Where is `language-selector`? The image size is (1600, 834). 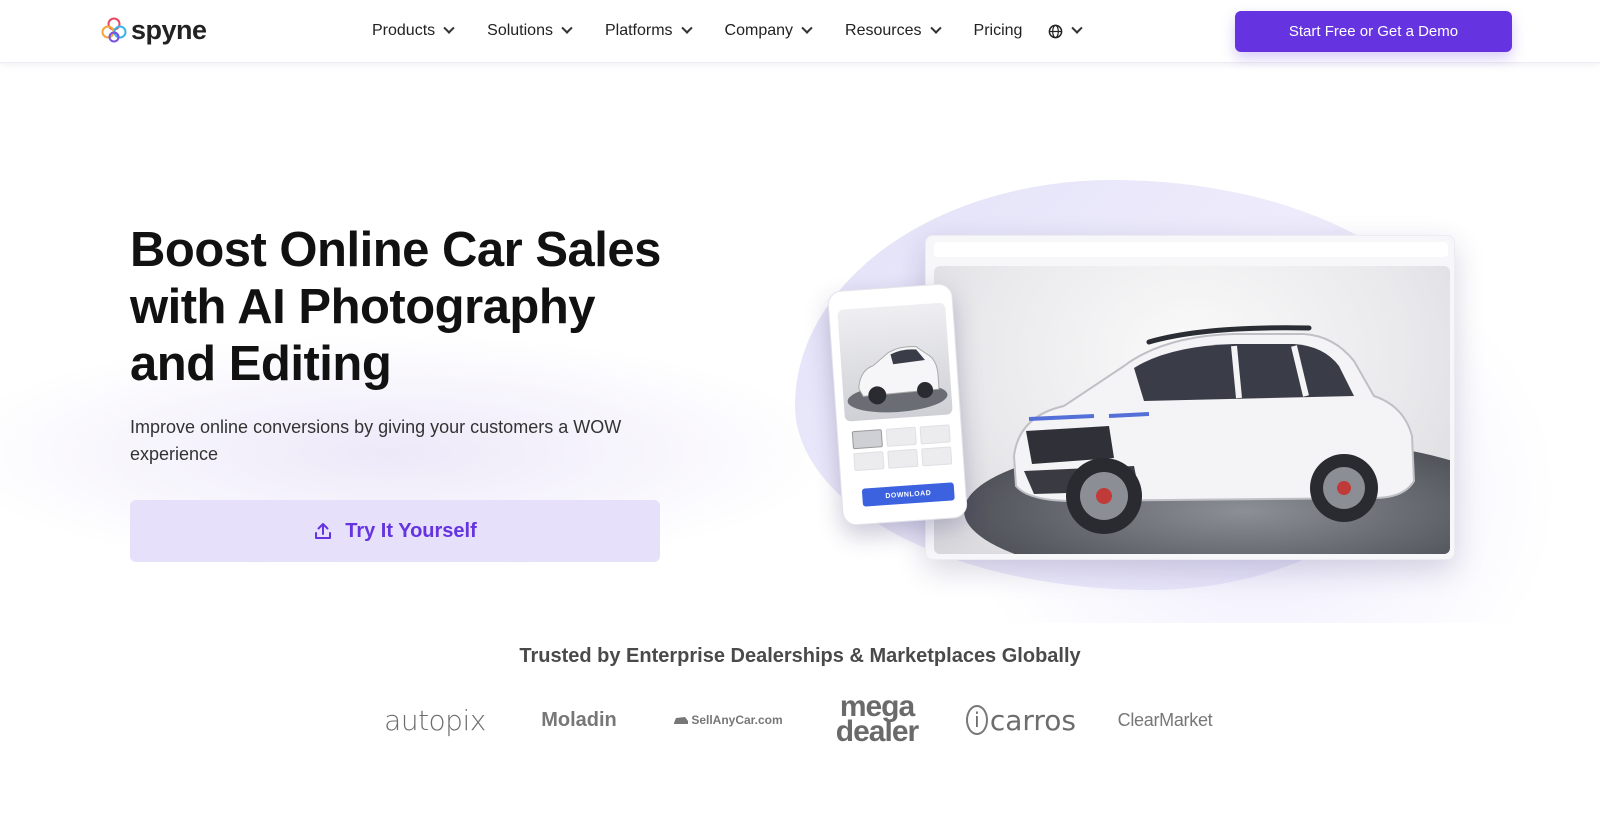
language-selector is located at coordinates (1066, 30).